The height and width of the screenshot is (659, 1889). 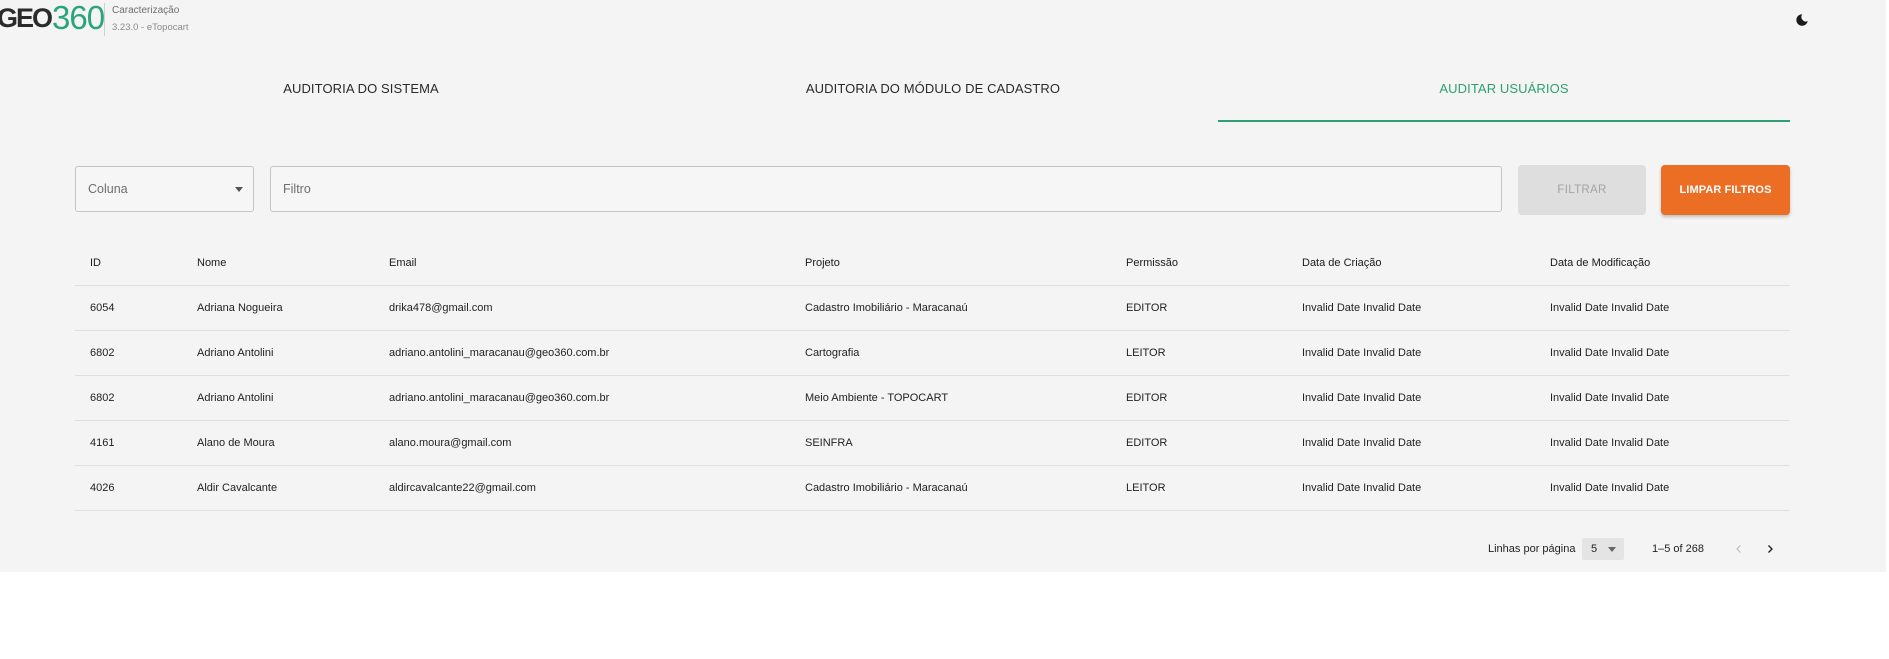 What do you see at coordinates (78, 18) in the screenshot?
I see `logo-text-360: 360` at bounding box center [78, 18].